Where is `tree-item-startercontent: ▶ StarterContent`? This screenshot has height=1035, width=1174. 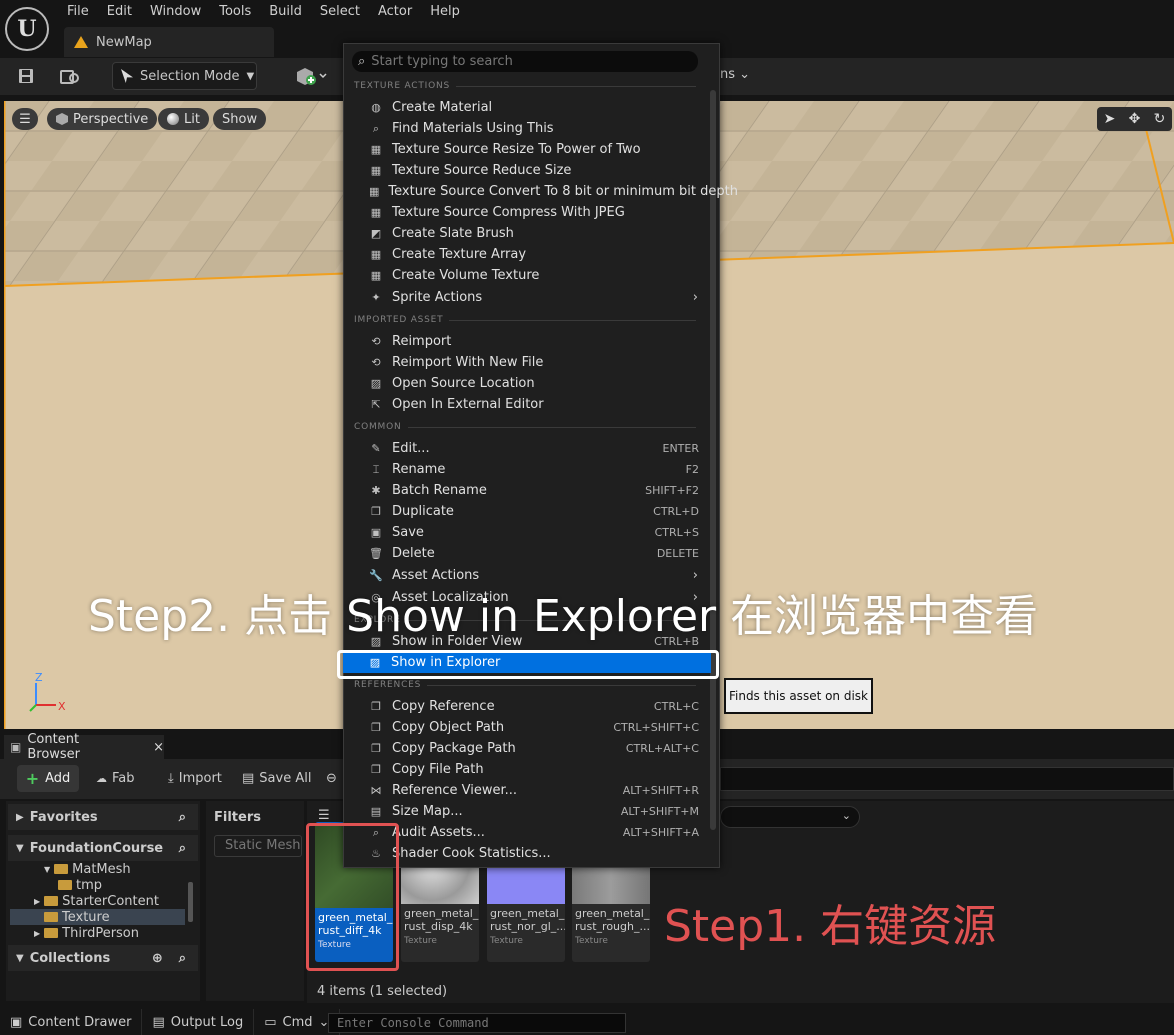
tree-item-startercontent: ▶ StarterContent is located at coordinates (96, 901).